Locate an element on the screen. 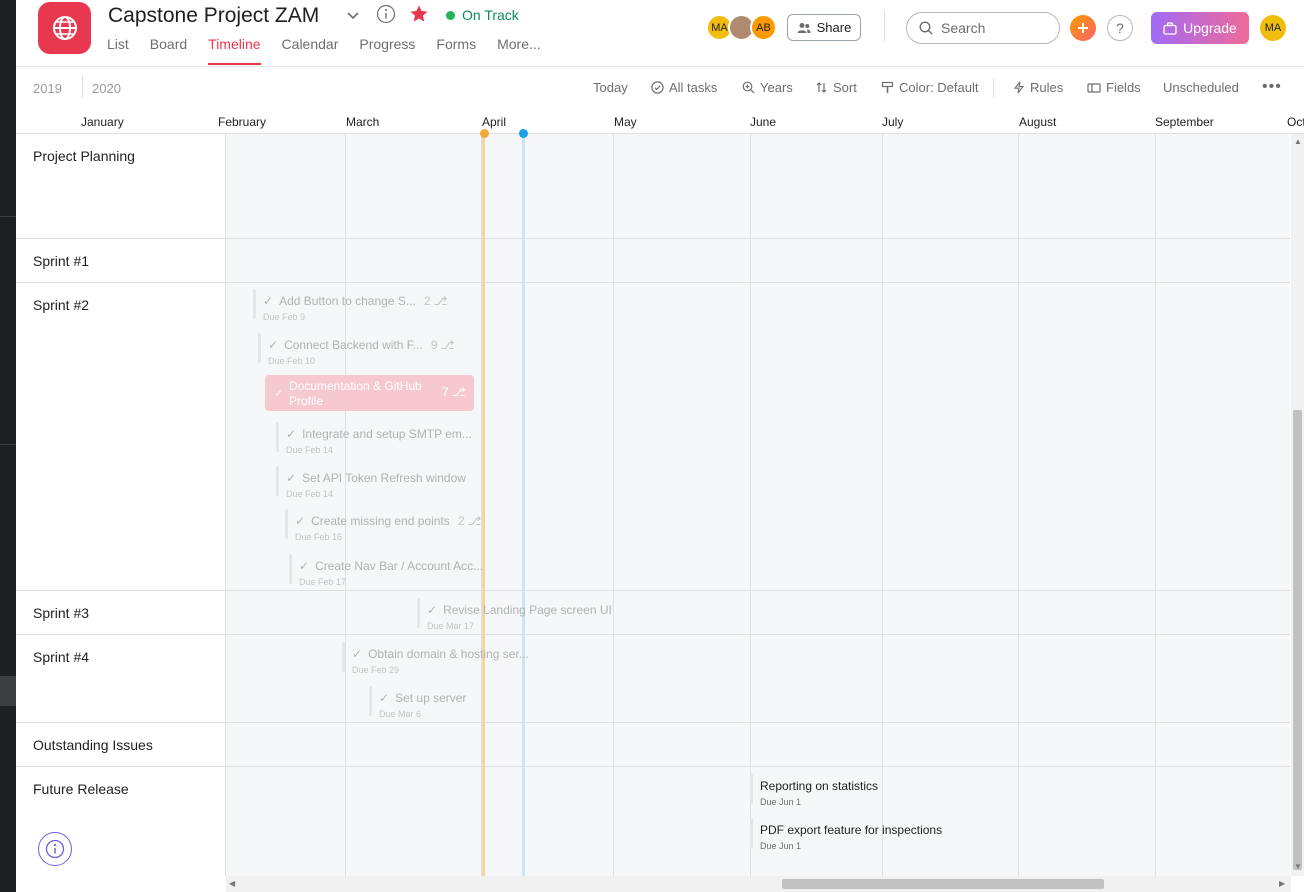 This screenshot has height=892, width=1304. section-sprint-4: Sprint #4 is located at coordinates (121, 679).